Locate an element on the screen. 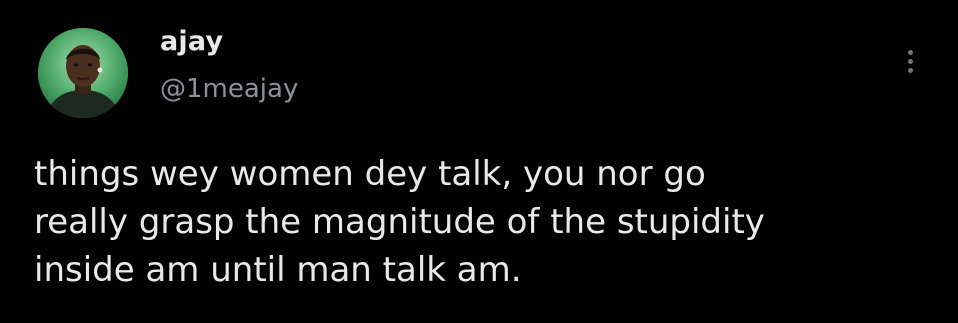 The width and height of the screenshot is (958, 323). tweet-text-line: things wey women dey talk, you nor go is located at coordinates (370, 174).